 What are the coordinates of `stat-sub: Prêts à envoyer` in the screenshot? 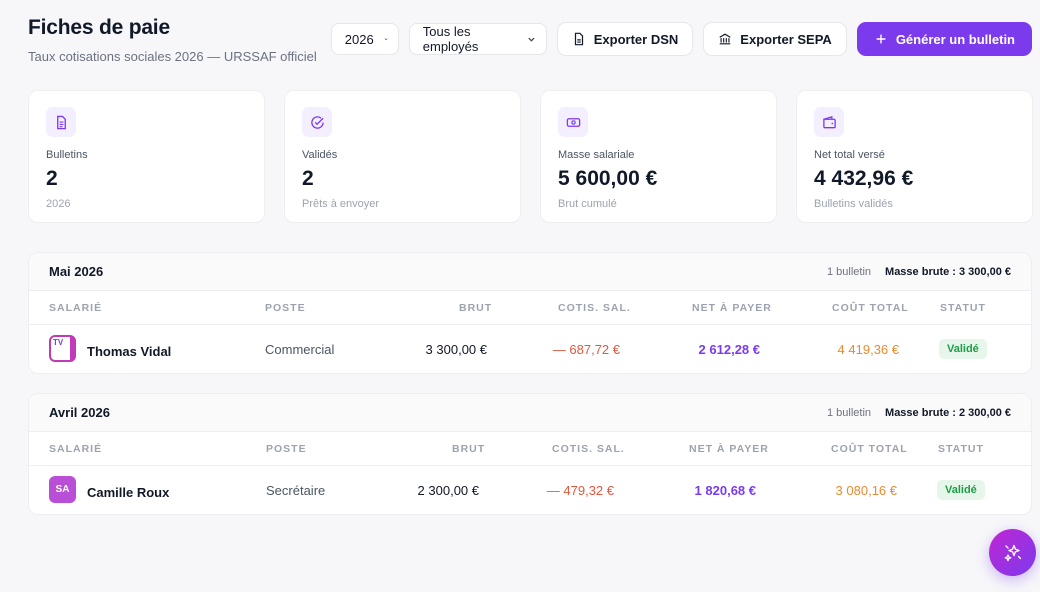 It's located at (341, 204).